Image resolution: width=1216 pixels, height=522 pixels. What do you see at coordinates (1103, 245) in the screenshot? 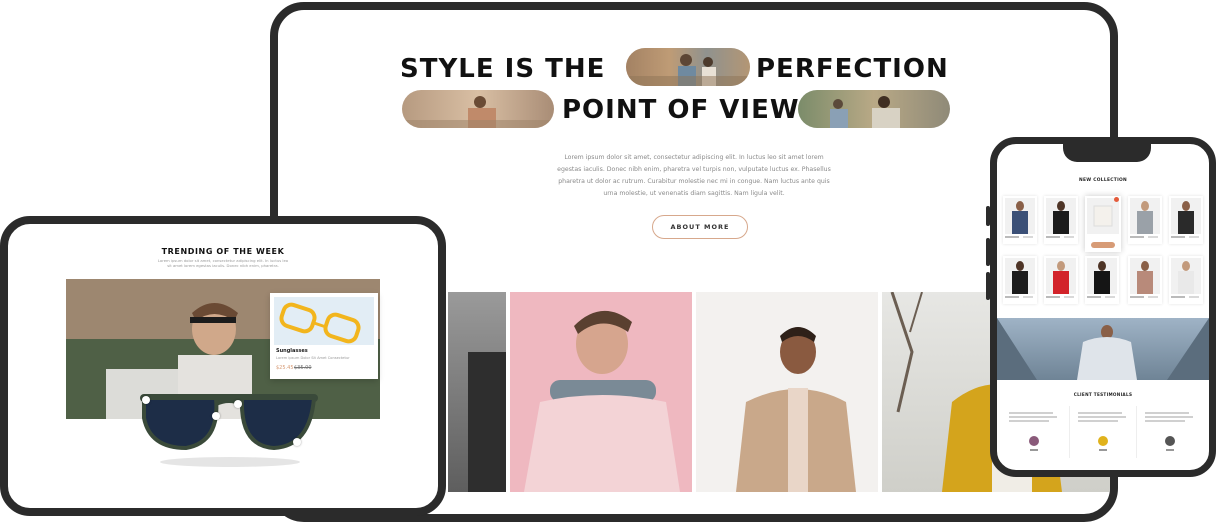
I see `add-to-cart-button` at bounding box center [1103, 245].